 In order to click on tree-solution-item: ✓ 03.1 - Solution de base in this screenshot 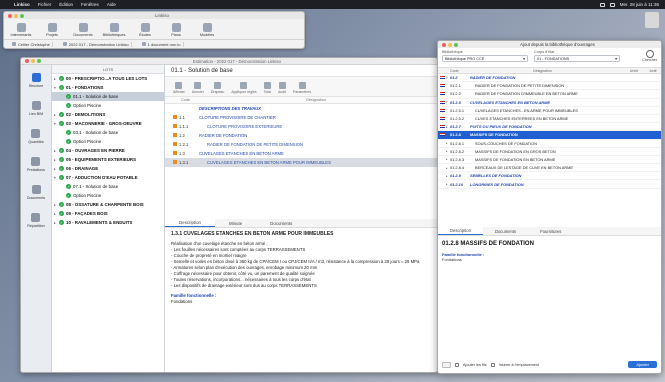, I will do `click(108, 132)`.